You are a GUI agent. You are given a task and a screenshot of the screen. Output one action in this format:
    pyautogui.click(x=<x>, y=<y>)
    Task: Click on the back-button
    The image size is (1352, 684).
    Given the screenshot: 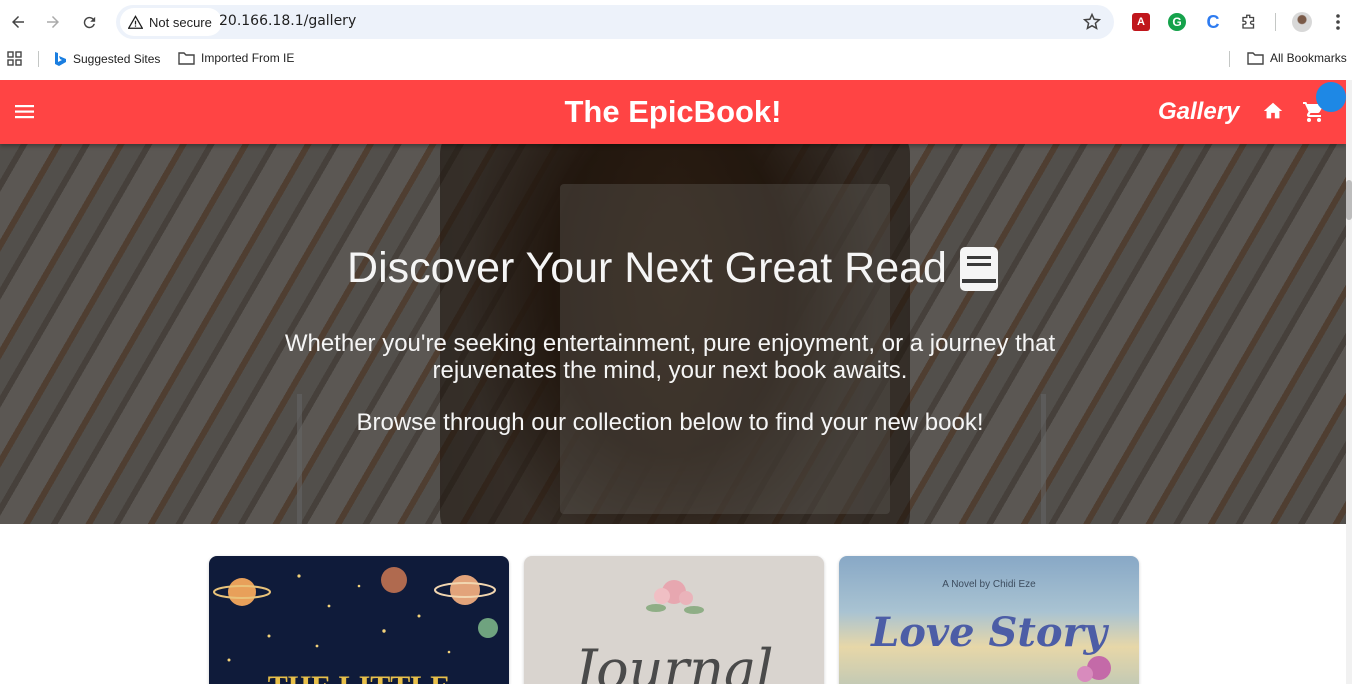 What is the action you would take?
    pyautogui.click(x=18, y=22)
    